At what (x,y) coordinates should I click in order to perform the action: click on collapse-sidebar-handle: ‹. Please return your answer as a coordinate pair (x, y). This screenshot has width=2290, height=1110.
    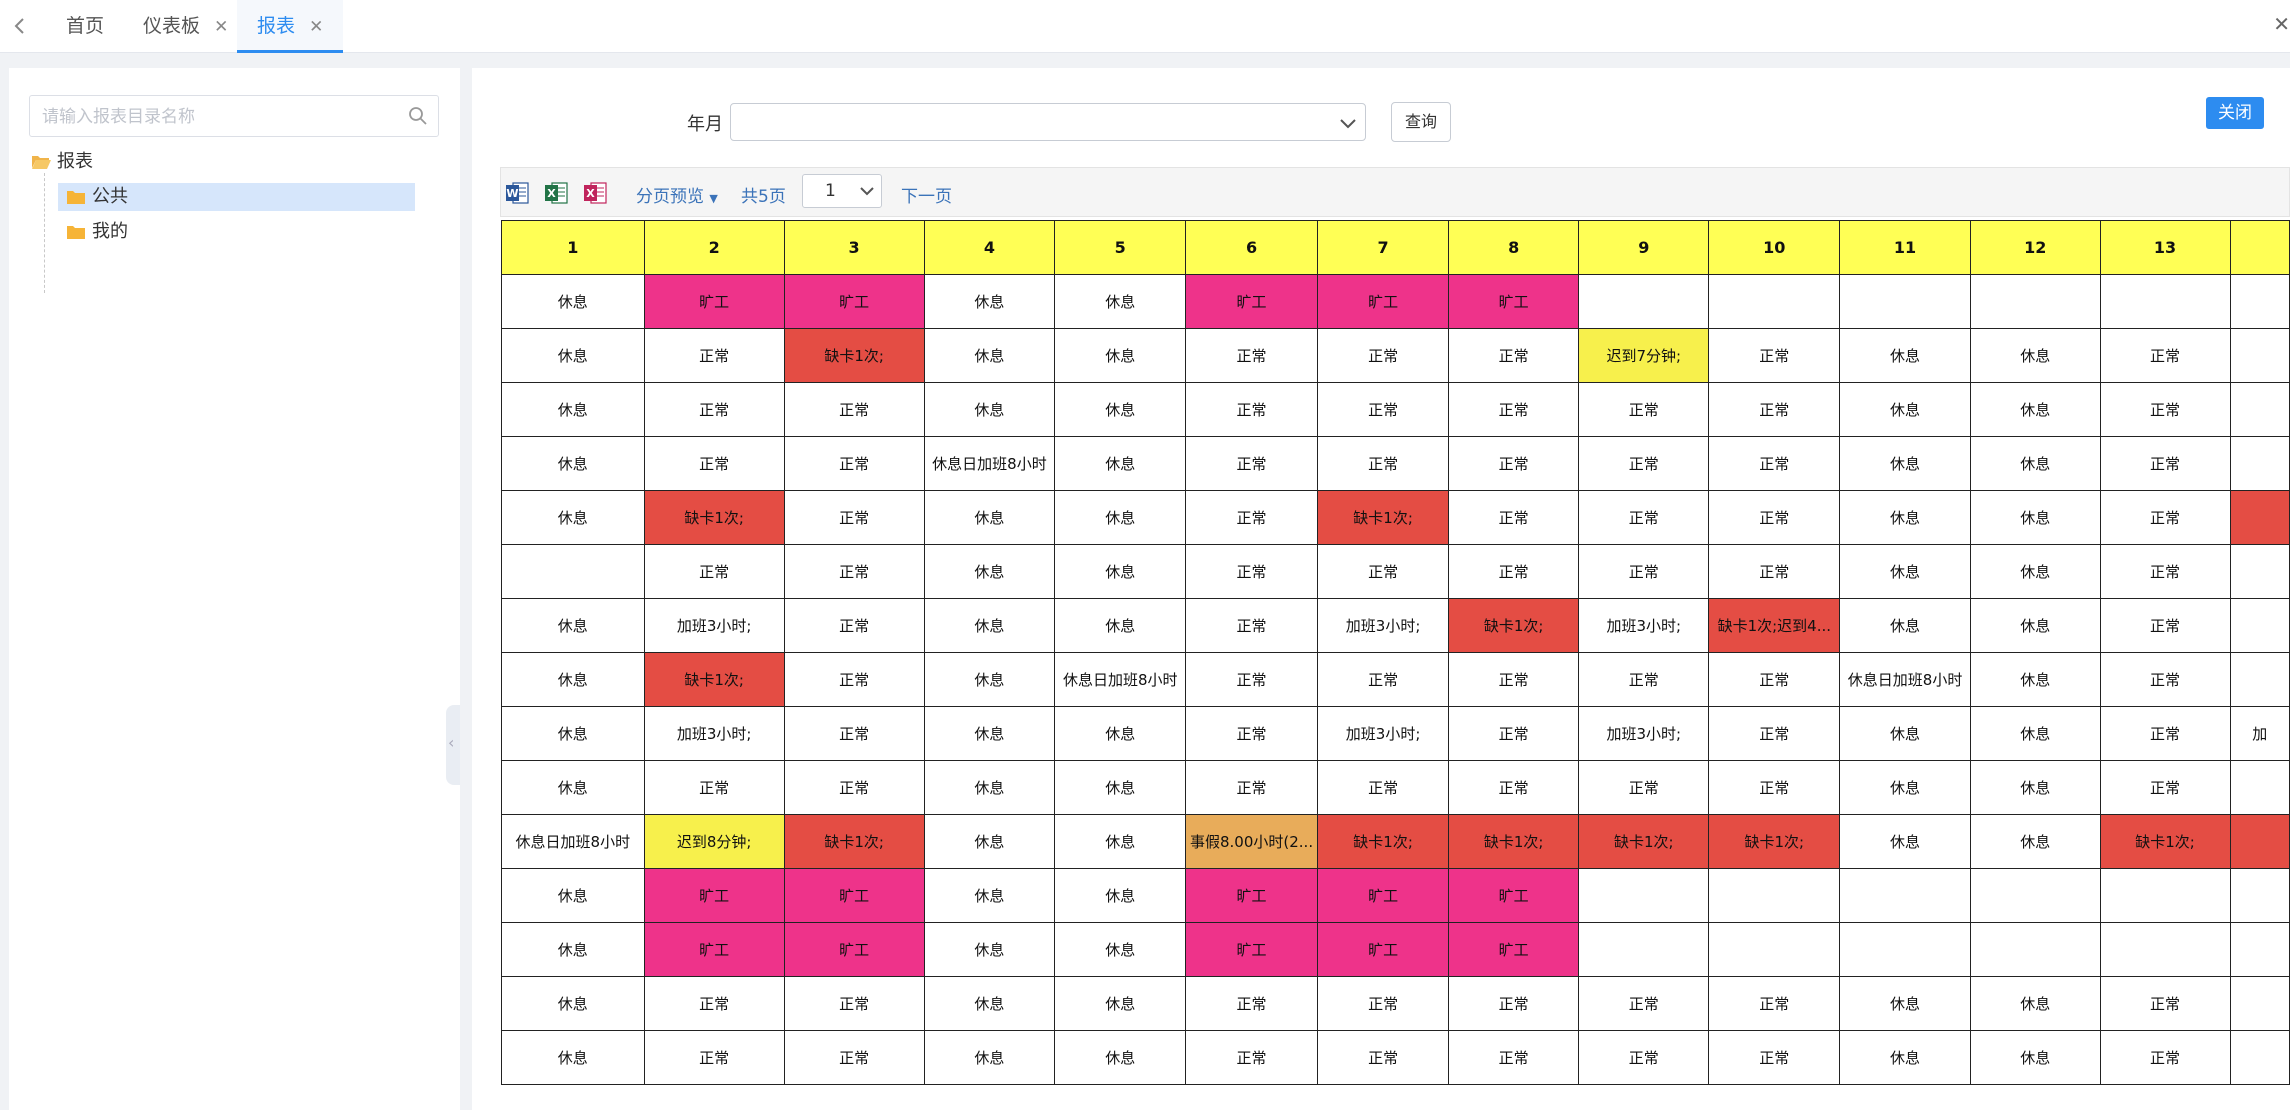
    Looking at the image, I should click on (453, 745).